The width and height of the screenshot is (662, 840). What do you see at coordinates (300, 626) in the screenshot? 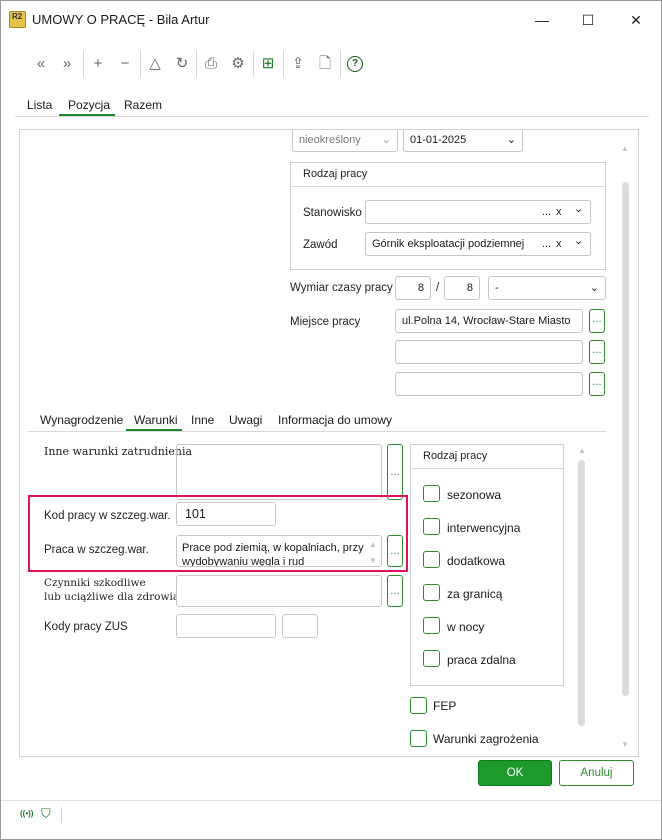
I see `kody-zus-extra-input` at bounding box center [300, 626].